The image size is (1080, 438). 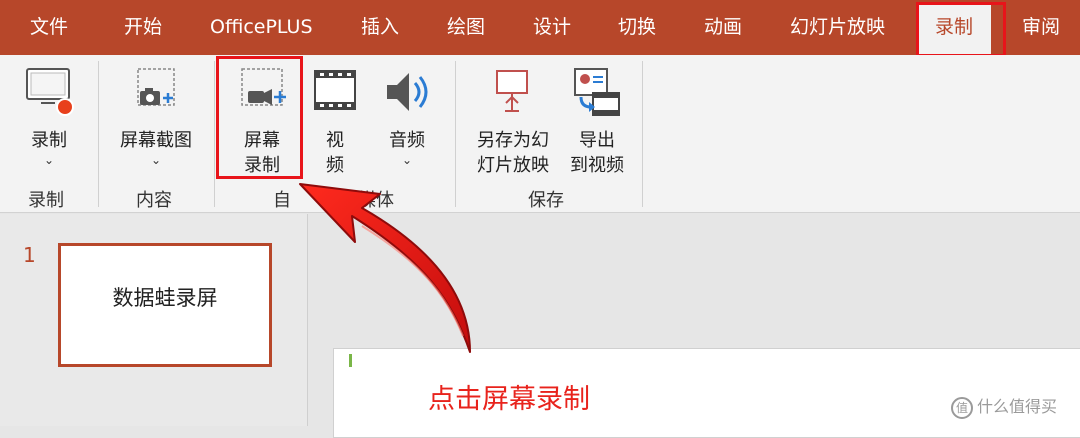 What do you see at coordinates (1017, 406) in the screenshot?
I see `watermark-text: 什么值得买` at bounding box center [1017, 406].